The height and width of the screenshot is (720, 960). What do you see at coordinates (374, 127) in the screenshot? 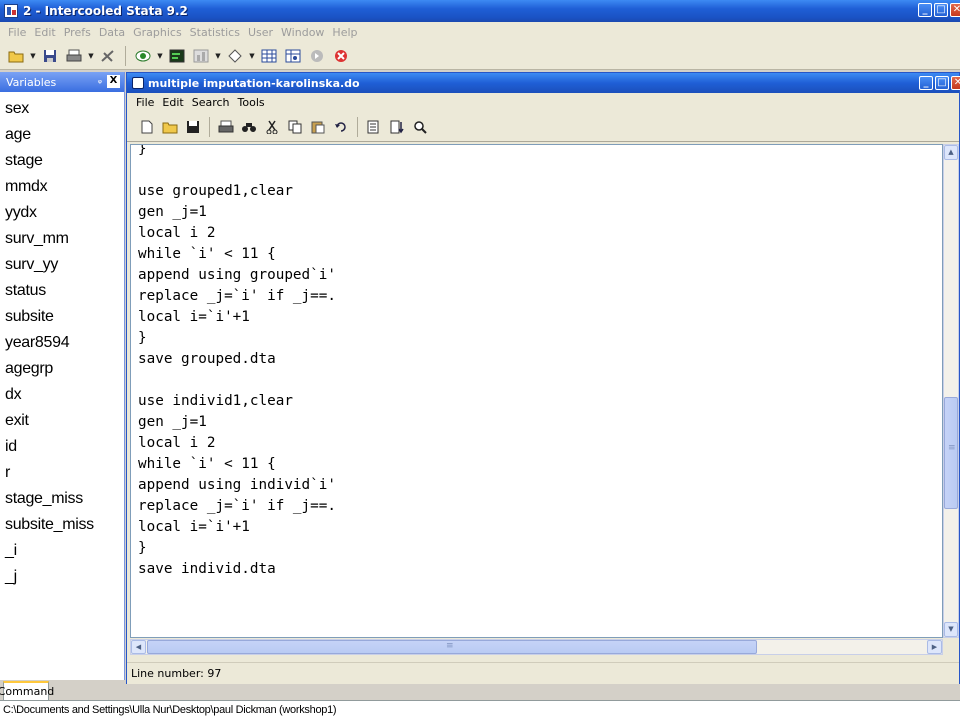
I see `do-current-icon` at bounding box center [374, 127].